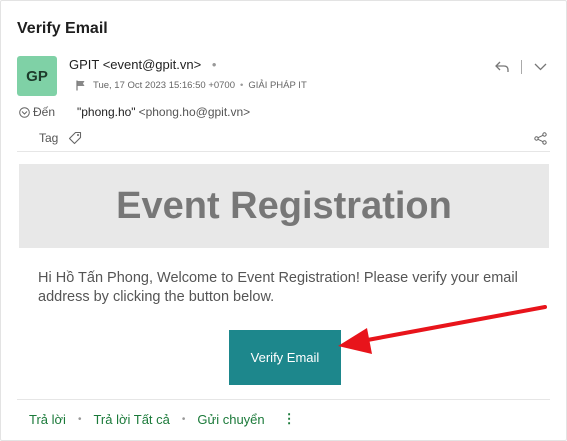 The height and width of the screenshot is (441, 567). What do you see at coordinates (81, 85) in the screenshot?
I see `flag-icon` at bounding box center [81, 85].